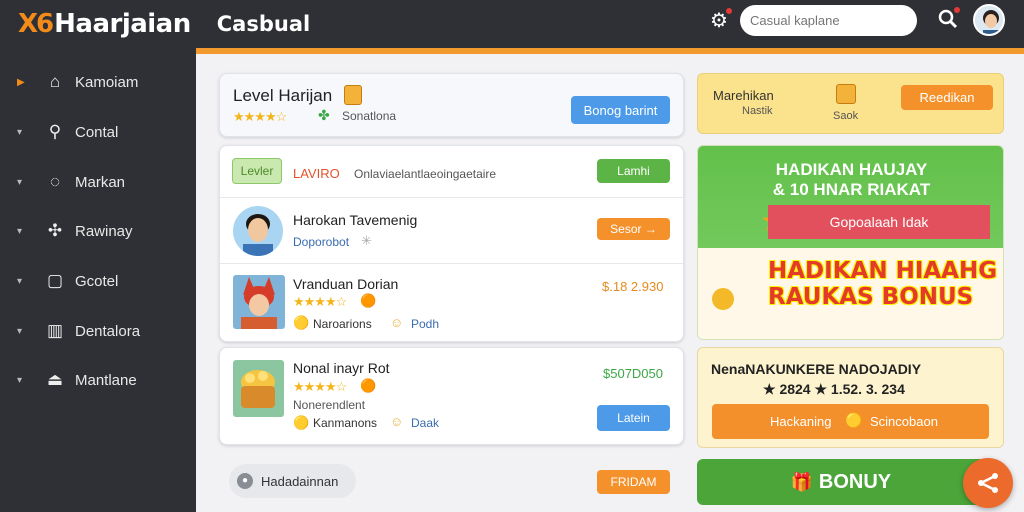 This screenshot has height=512, width=1024. Describe the element at coordinates (720, 20) in the screenshot. I see `gear-icon: ⚙` at that location.